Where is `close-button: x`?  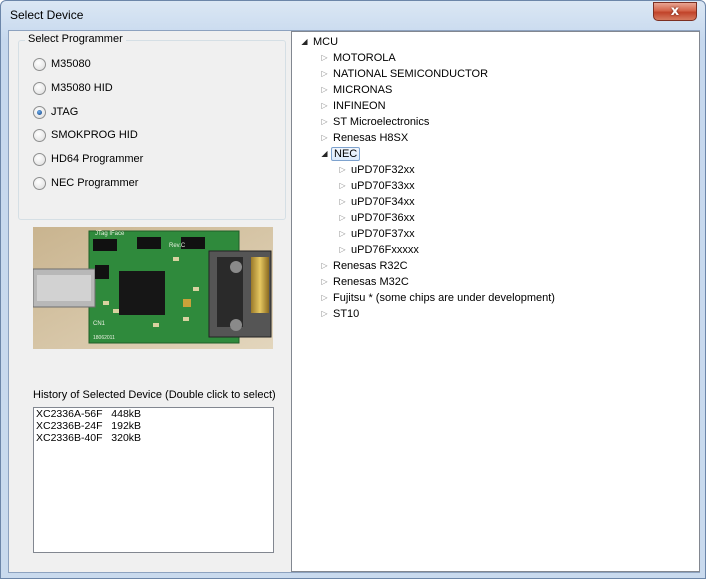 close-button: x is located at coordinates (675, 11).